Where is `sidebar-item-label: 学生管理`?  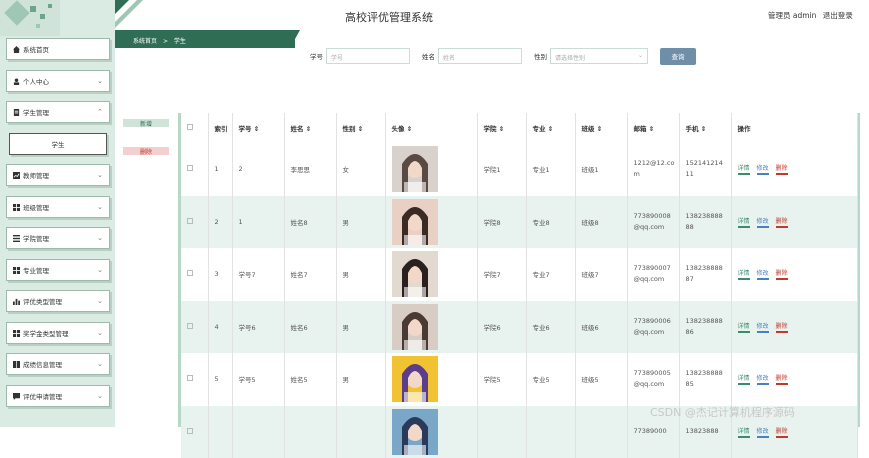 sidebar-item-label: 学生管理 is located at coordinates (36, 112).